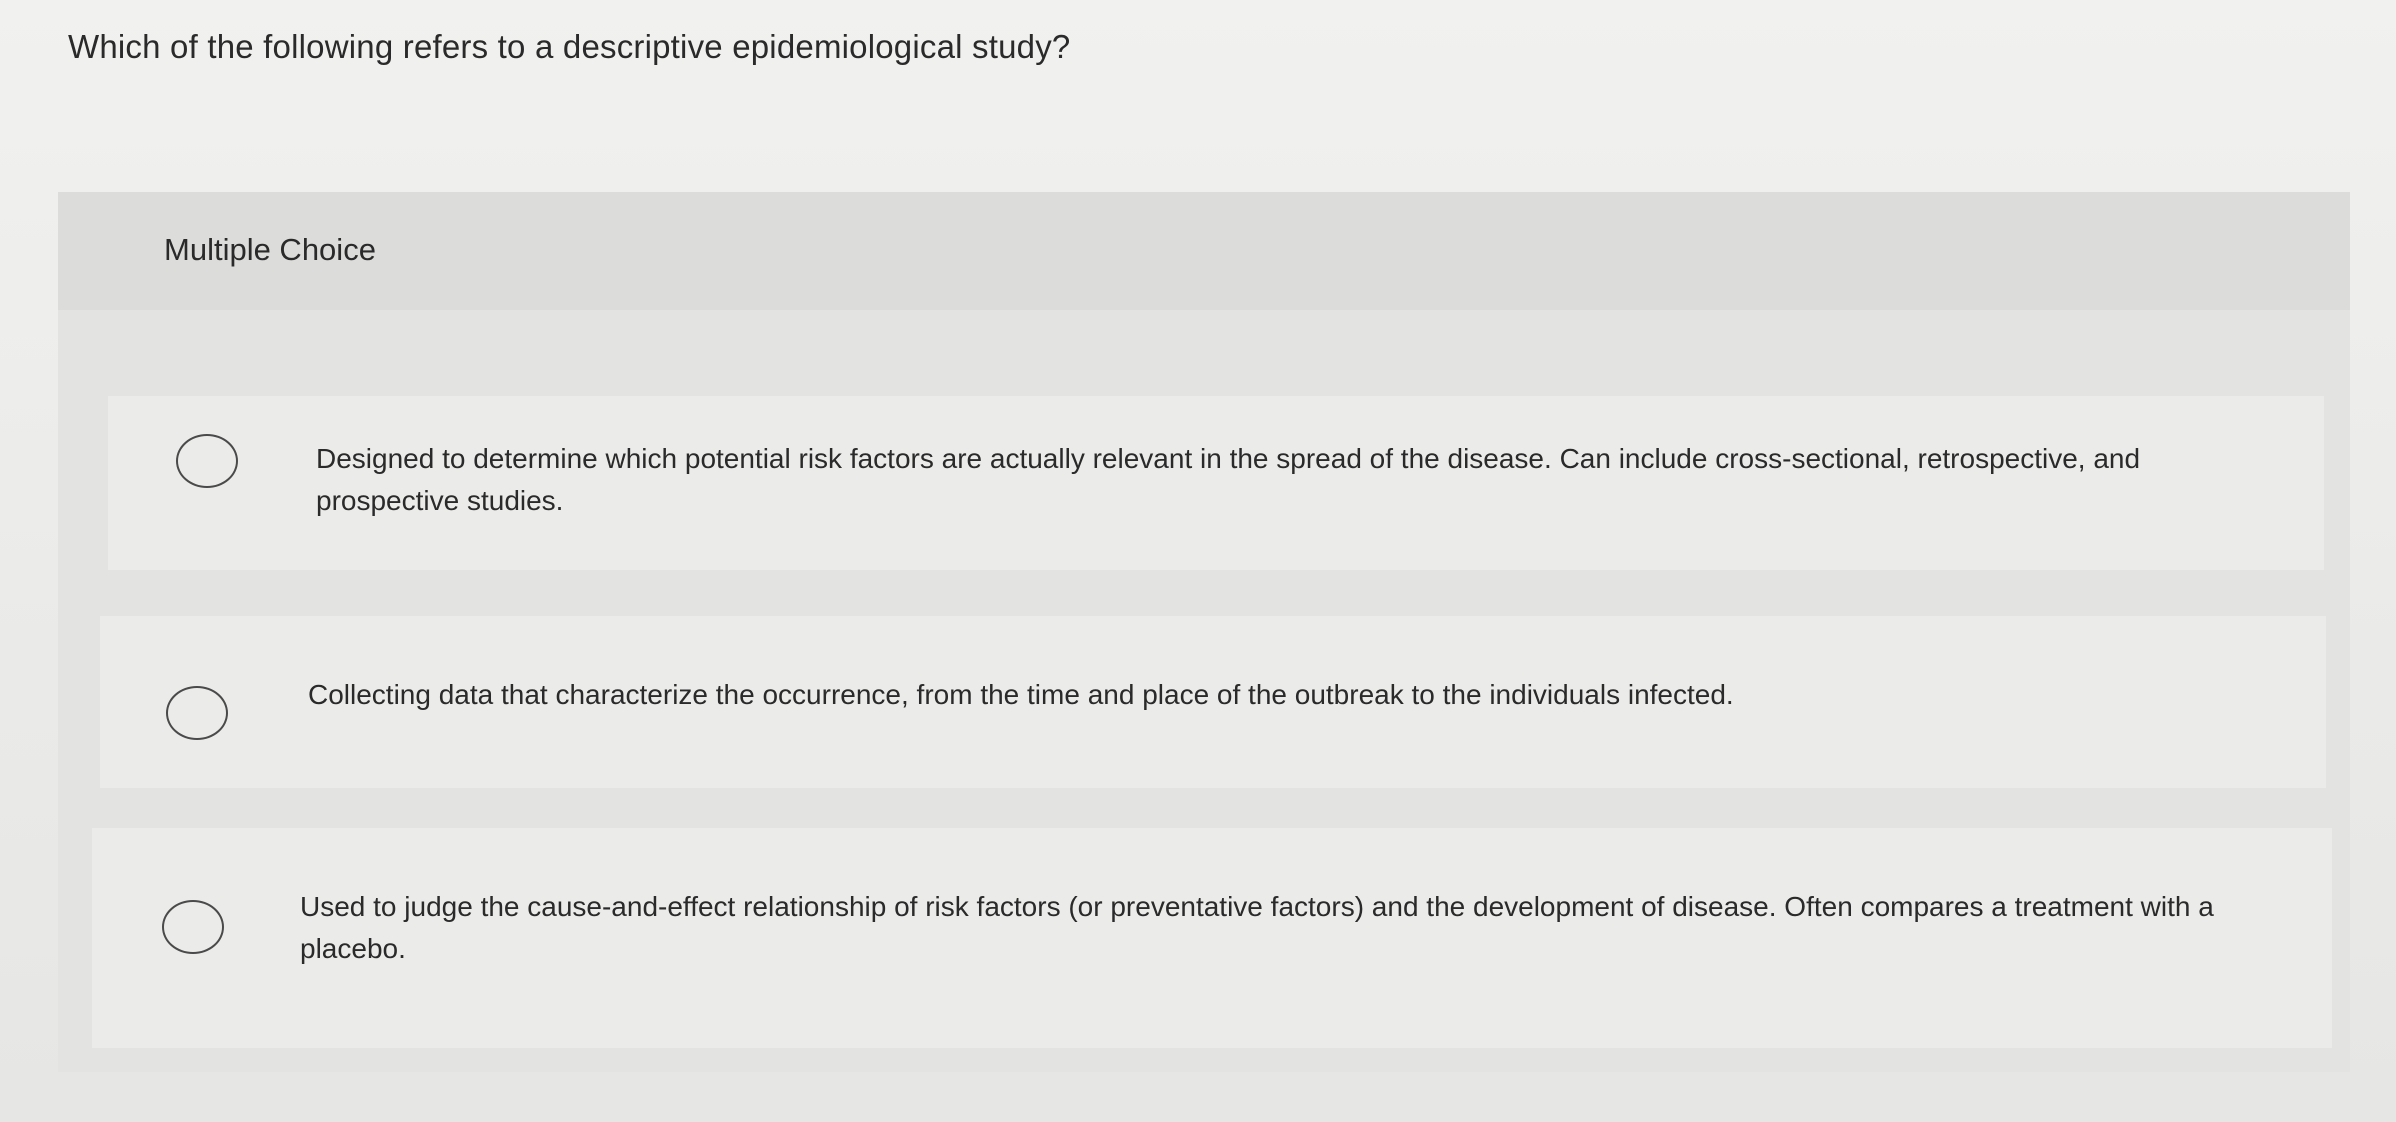  What do you see at coordinates (1204, 251) in the screenshot?
I see `card-header: Multiple Choice` at bounding box center [1204, 251].